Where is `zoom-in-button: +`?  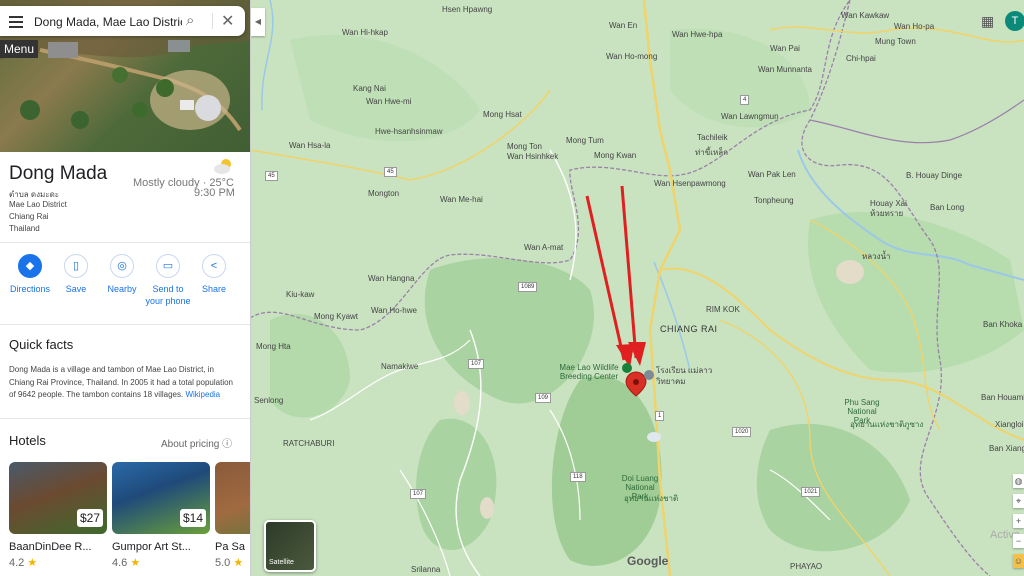 zoom-in-button: + is located at coordinates (1018, 521).